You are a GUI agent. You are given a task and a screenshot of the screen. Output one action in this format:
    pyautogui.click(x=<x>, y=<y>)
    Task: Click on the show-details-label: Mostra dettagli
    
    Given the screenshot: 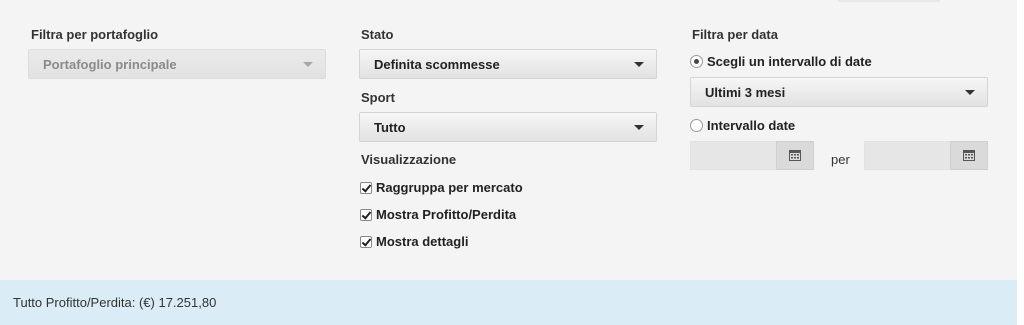 What is the action you would take?
    pyautogui.click(x=422, y=241)
    